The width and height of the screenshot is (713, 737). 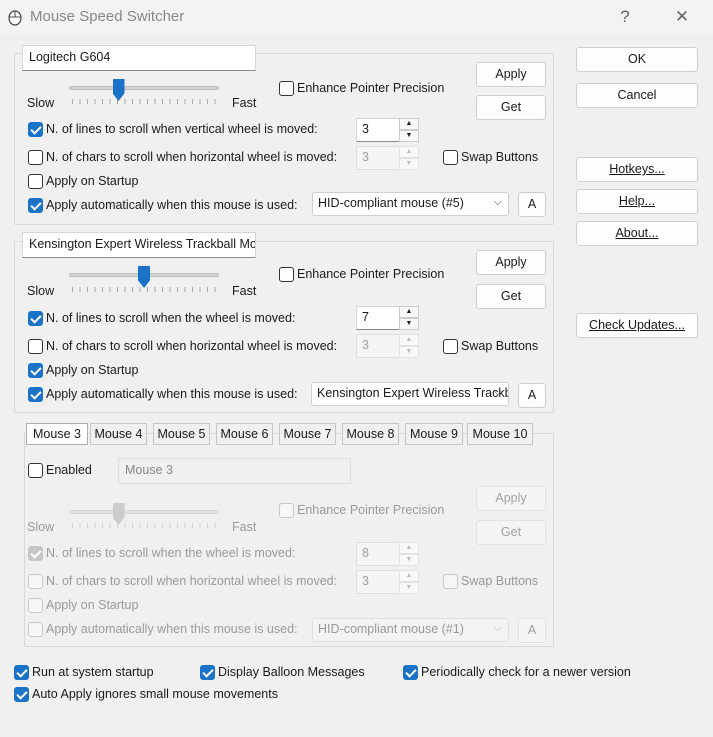 What do you see at coordinates (21, 672) in the screenshot?
I see `run-startup-checkbox` at bounding box center [21, 672].